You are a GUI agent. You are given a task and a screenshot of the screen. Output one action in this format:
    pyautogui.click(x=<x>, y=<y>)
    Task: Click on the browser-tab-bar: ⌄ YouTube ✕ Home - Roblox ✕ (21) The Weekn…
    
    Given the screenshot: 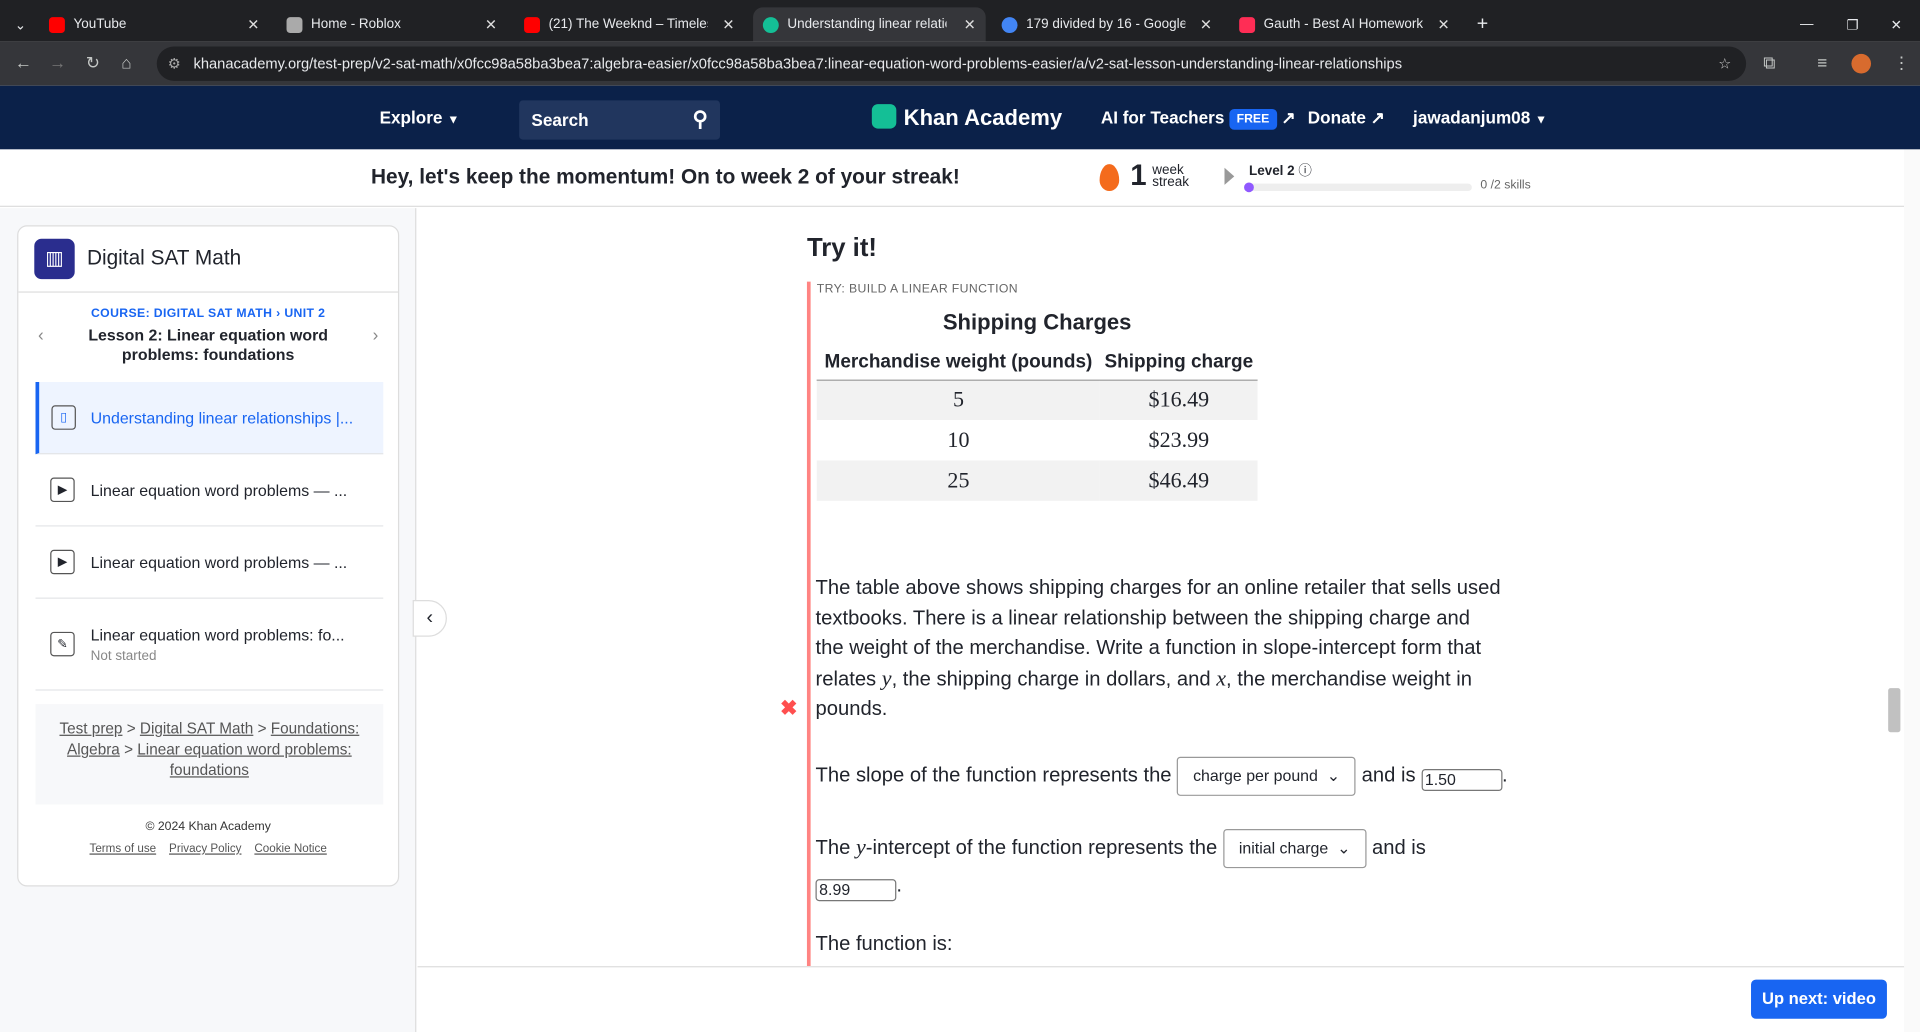 What is the action you would take?
    pyautogui.click(x=960, y=21)
    